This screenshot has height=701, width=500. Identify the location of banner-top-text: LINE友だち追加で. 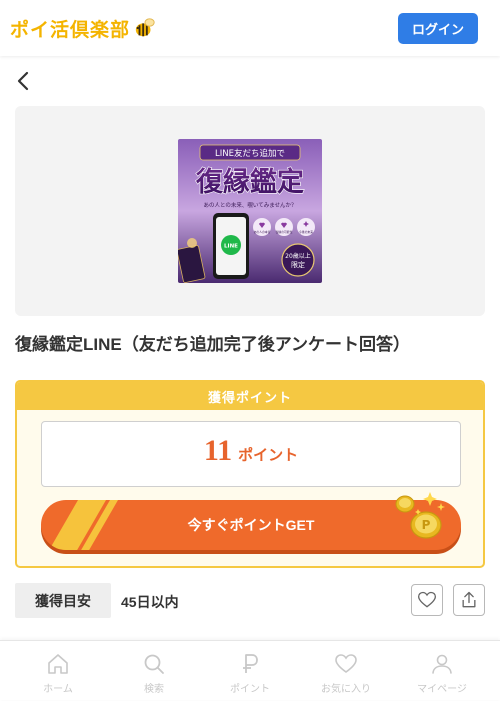
(250, 153).